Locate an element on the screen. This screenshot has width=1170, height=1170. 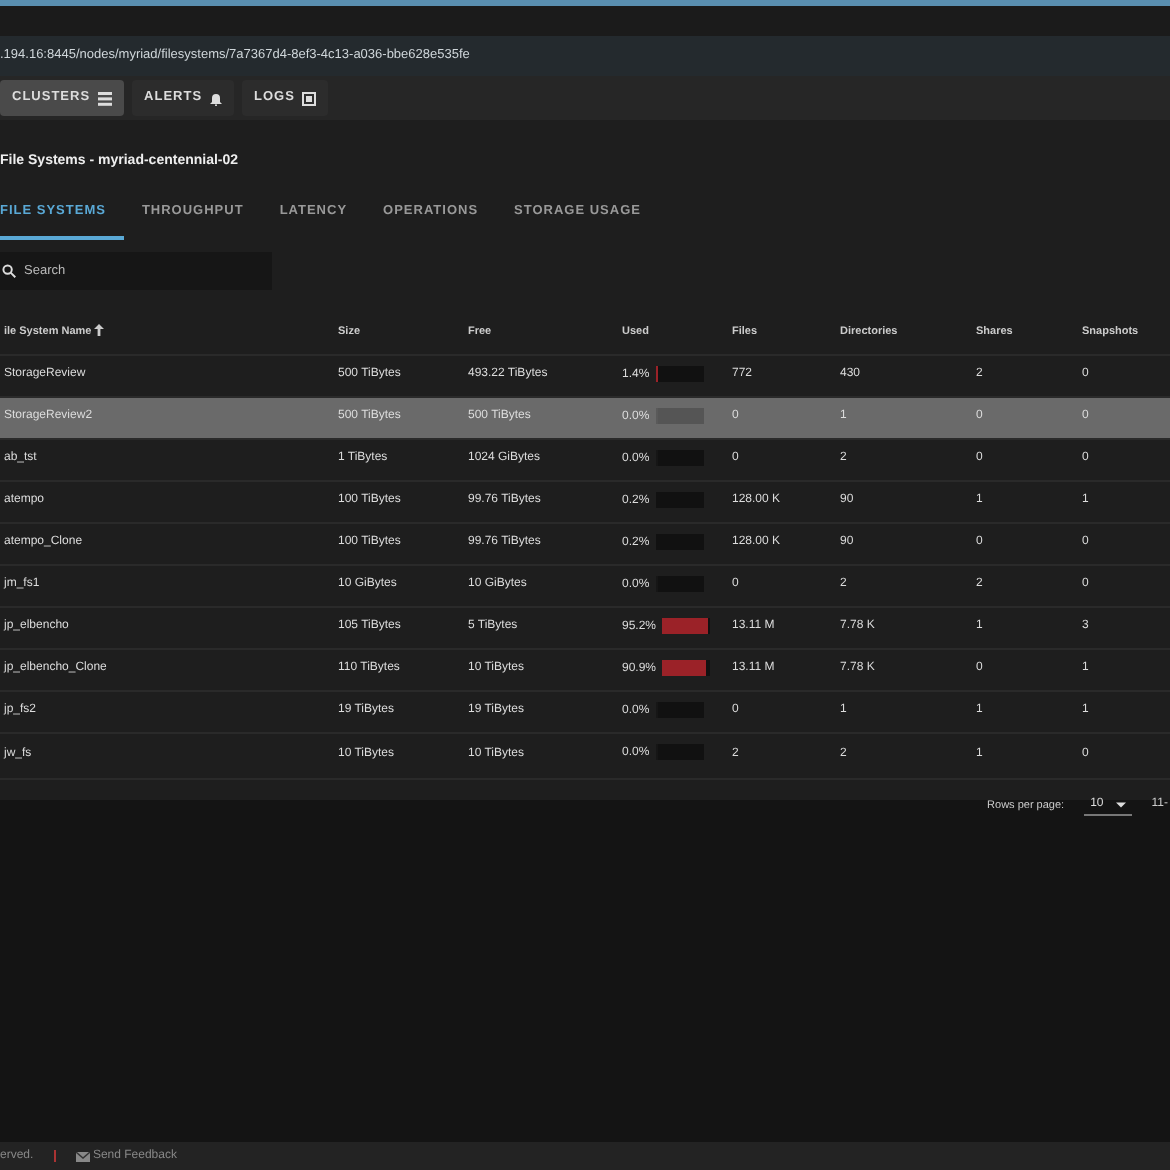
list-icon is located at coordinates (105, 98).